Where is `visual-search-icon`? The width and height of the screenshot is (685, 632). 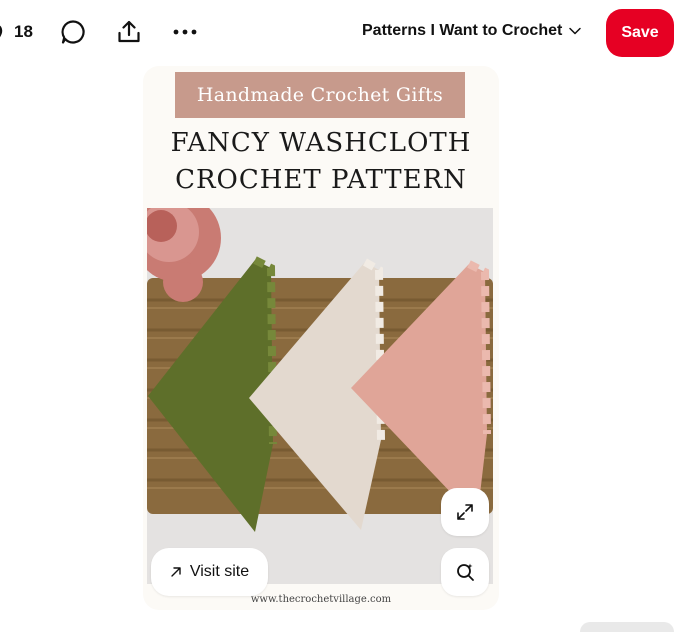
visual-search-icon is located at coordinates (465, 572).